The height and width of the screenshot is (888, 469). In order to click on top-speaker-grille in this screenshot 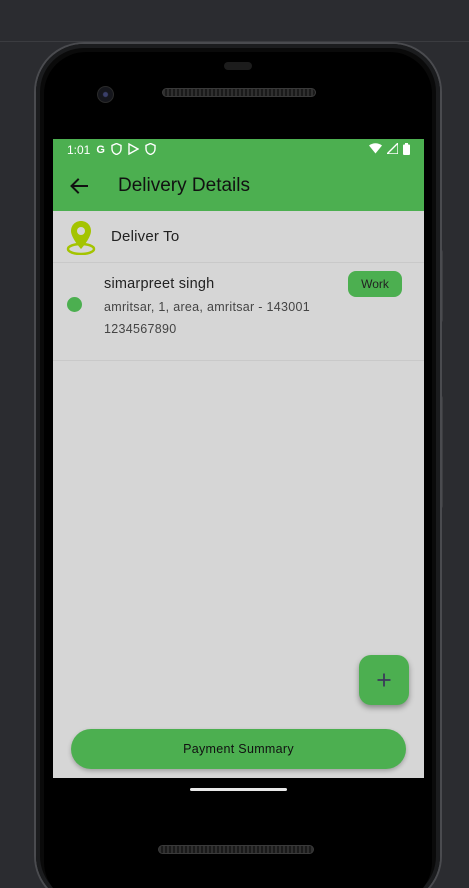, I will do `click(239, 92)`.